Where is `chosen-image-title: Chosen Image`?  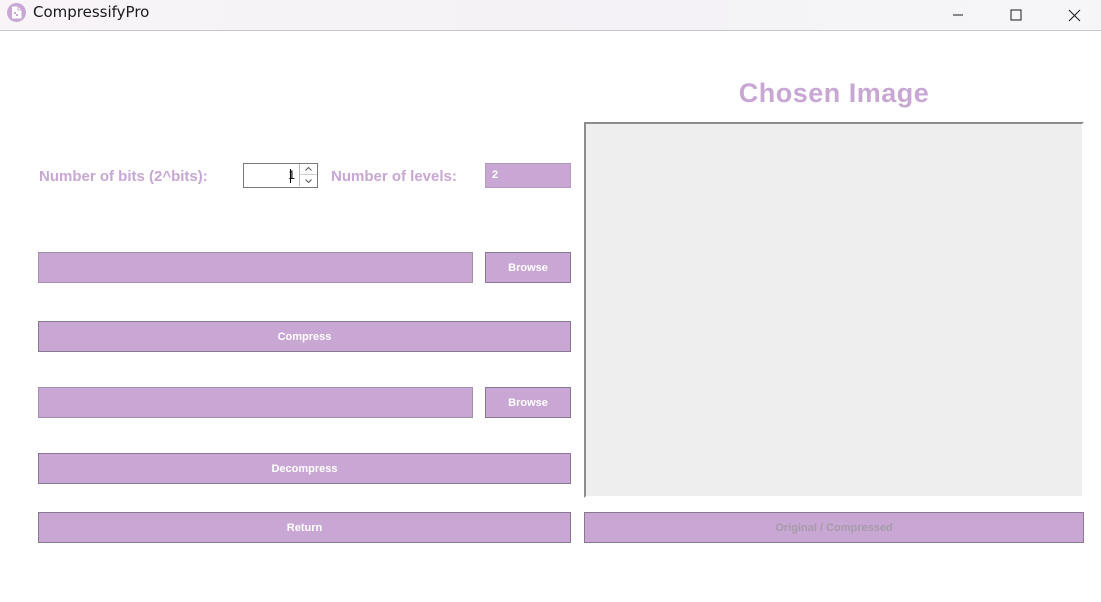 chosen-image-title: Chosen Image is located at coordinates (834, 93).